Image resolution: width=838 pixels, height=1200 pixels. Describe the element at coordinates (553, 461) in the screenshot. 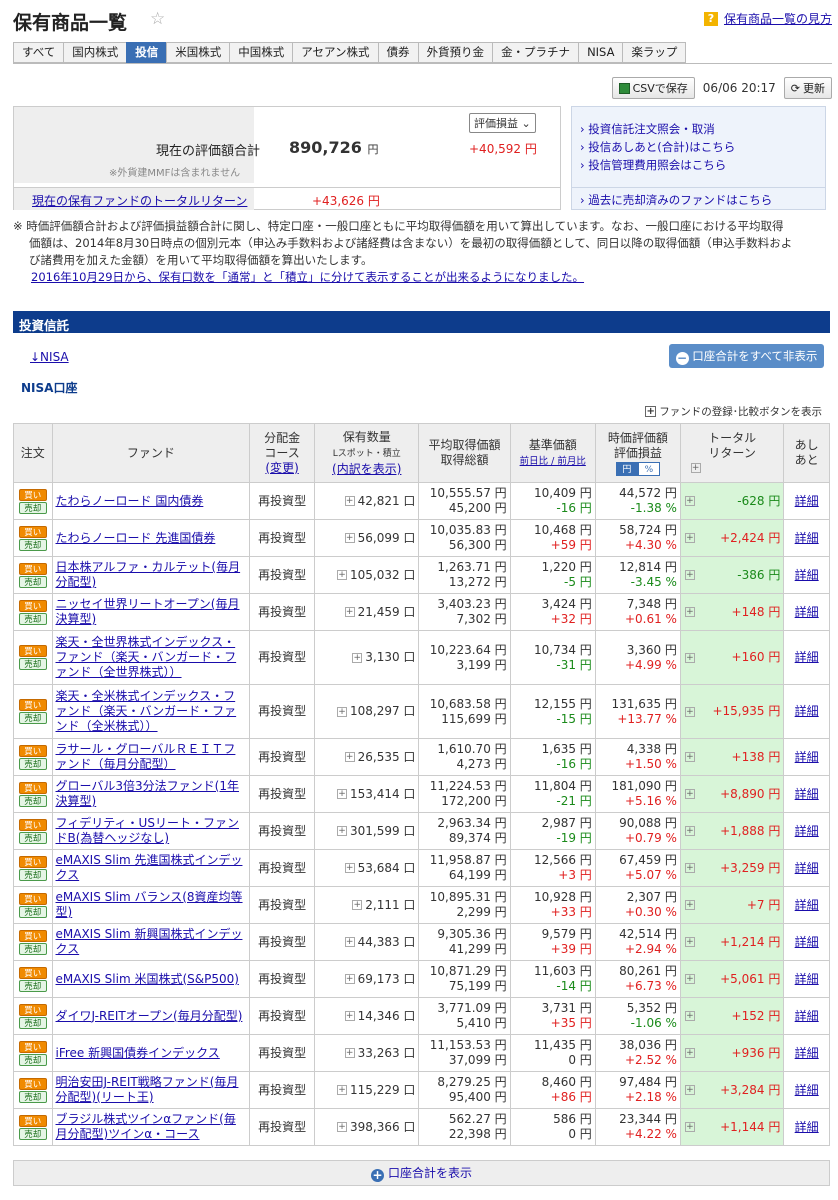

I see `diff-toggle-link: 前日比 / 前月比` at that location.